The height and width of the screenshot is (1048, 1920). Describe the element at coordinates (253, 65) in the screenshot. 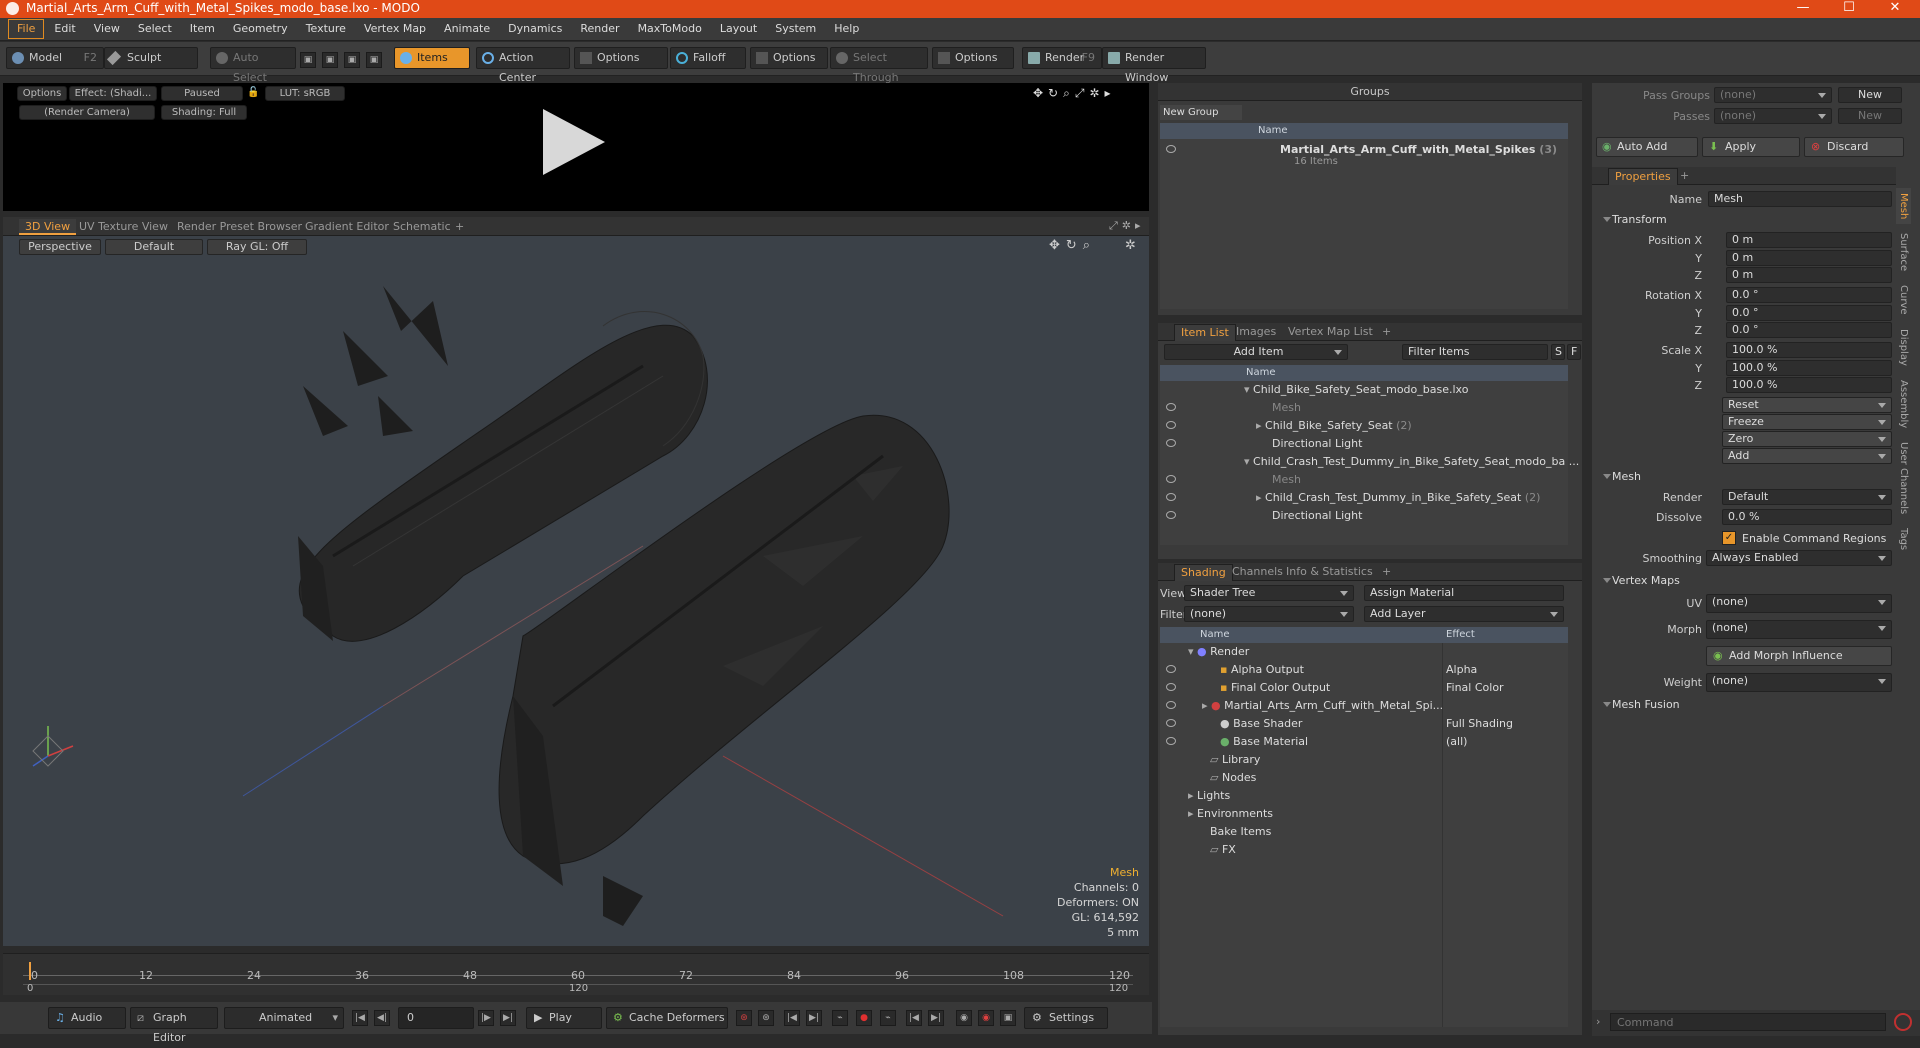

I see `auto-select-button: Auto Select` at that location.